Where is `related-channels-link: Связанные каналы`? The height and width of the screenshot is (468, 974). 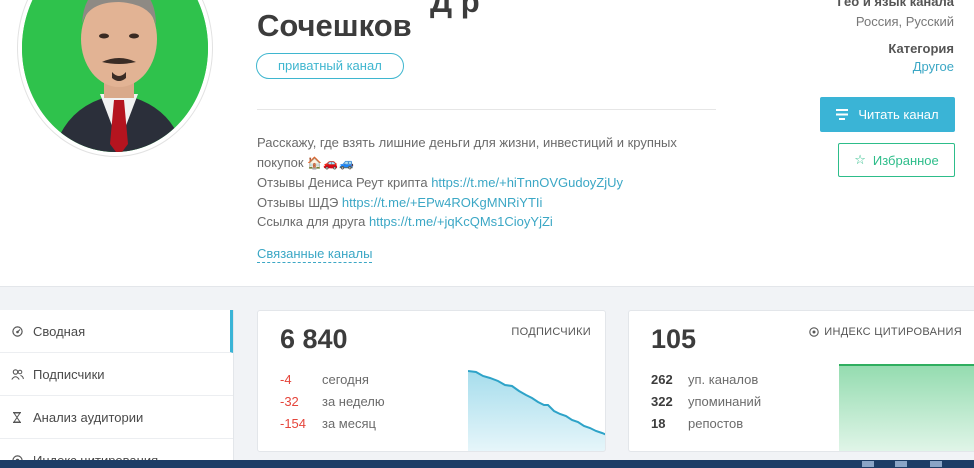 related-channels-link: Связанные каналы is located at coordinates (315, 254).